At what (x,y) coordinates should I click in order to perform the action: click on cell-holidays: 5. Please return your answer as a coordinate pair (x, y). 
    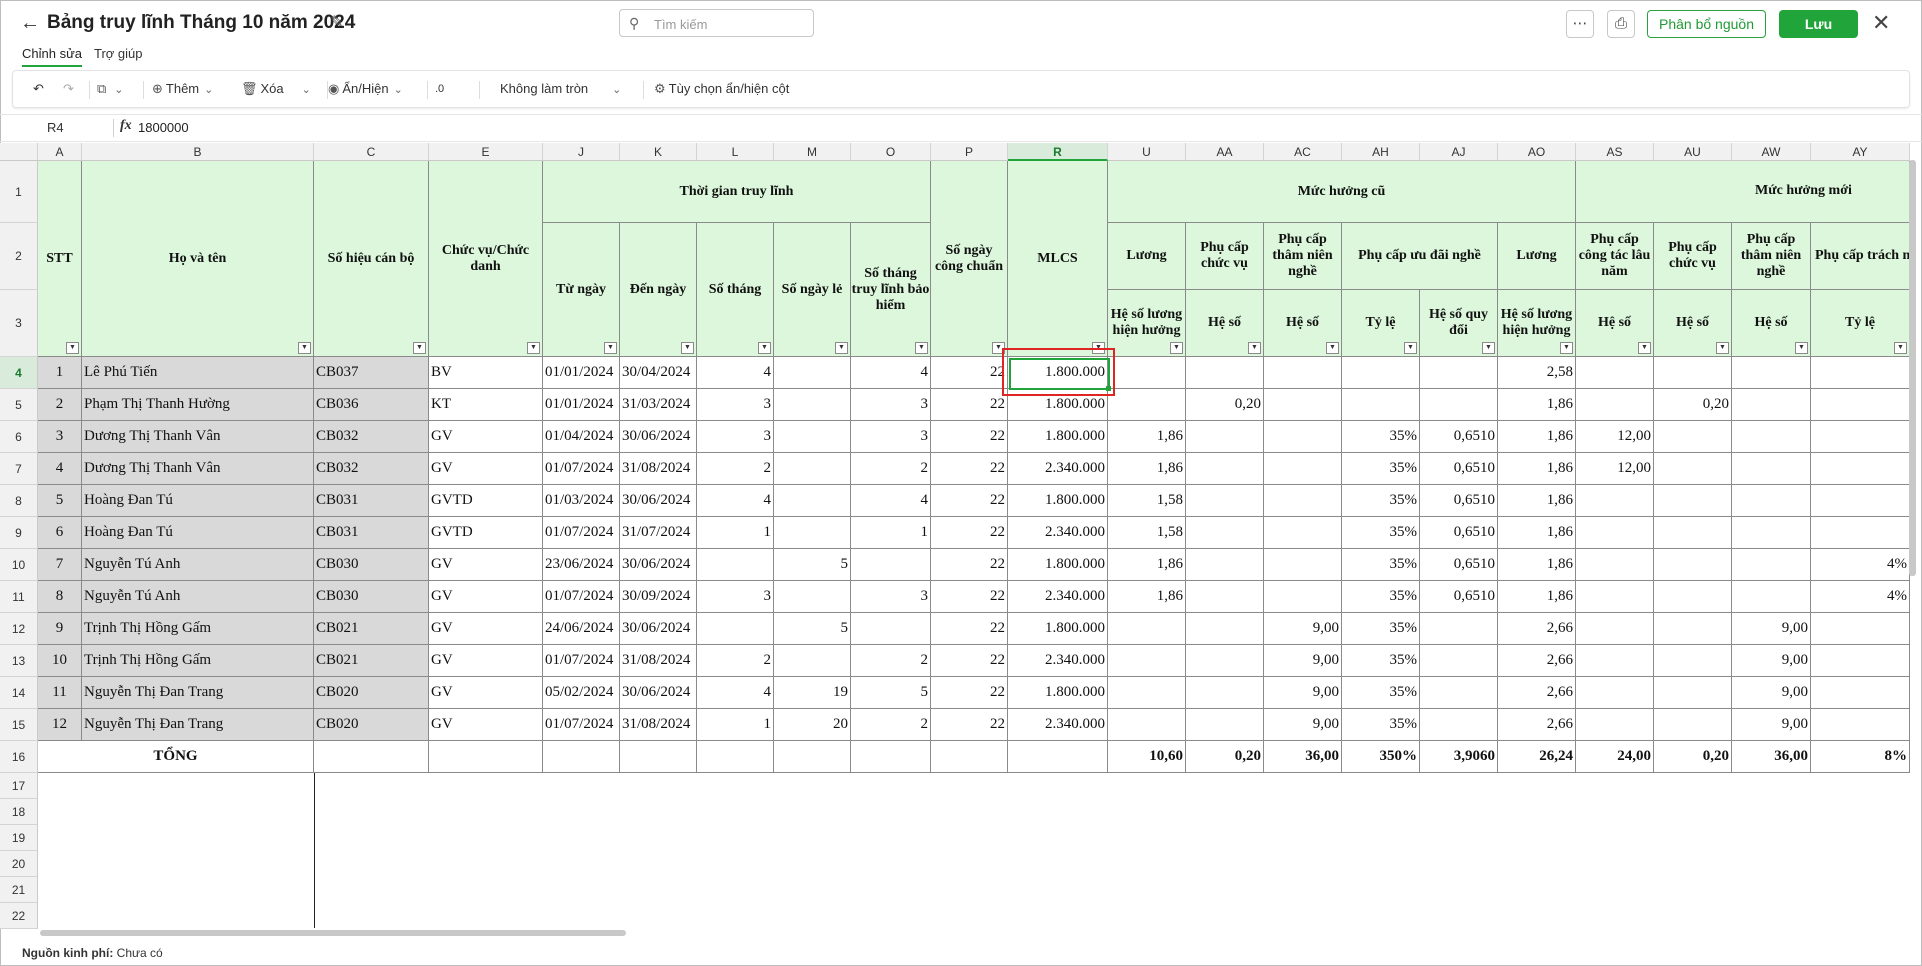
    Looking at the image, I should click on (812, 629).